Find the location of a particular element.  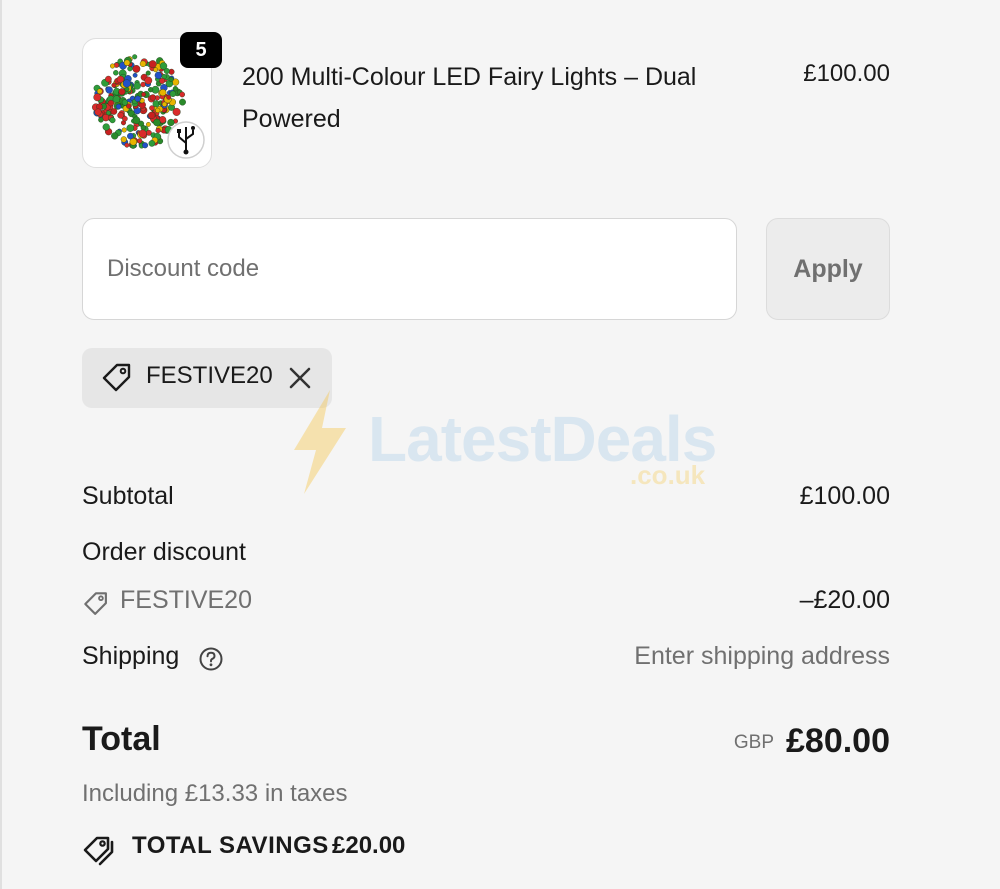

taxes-note: Including £13.33 in taxes is located at coordinates (215, 793).